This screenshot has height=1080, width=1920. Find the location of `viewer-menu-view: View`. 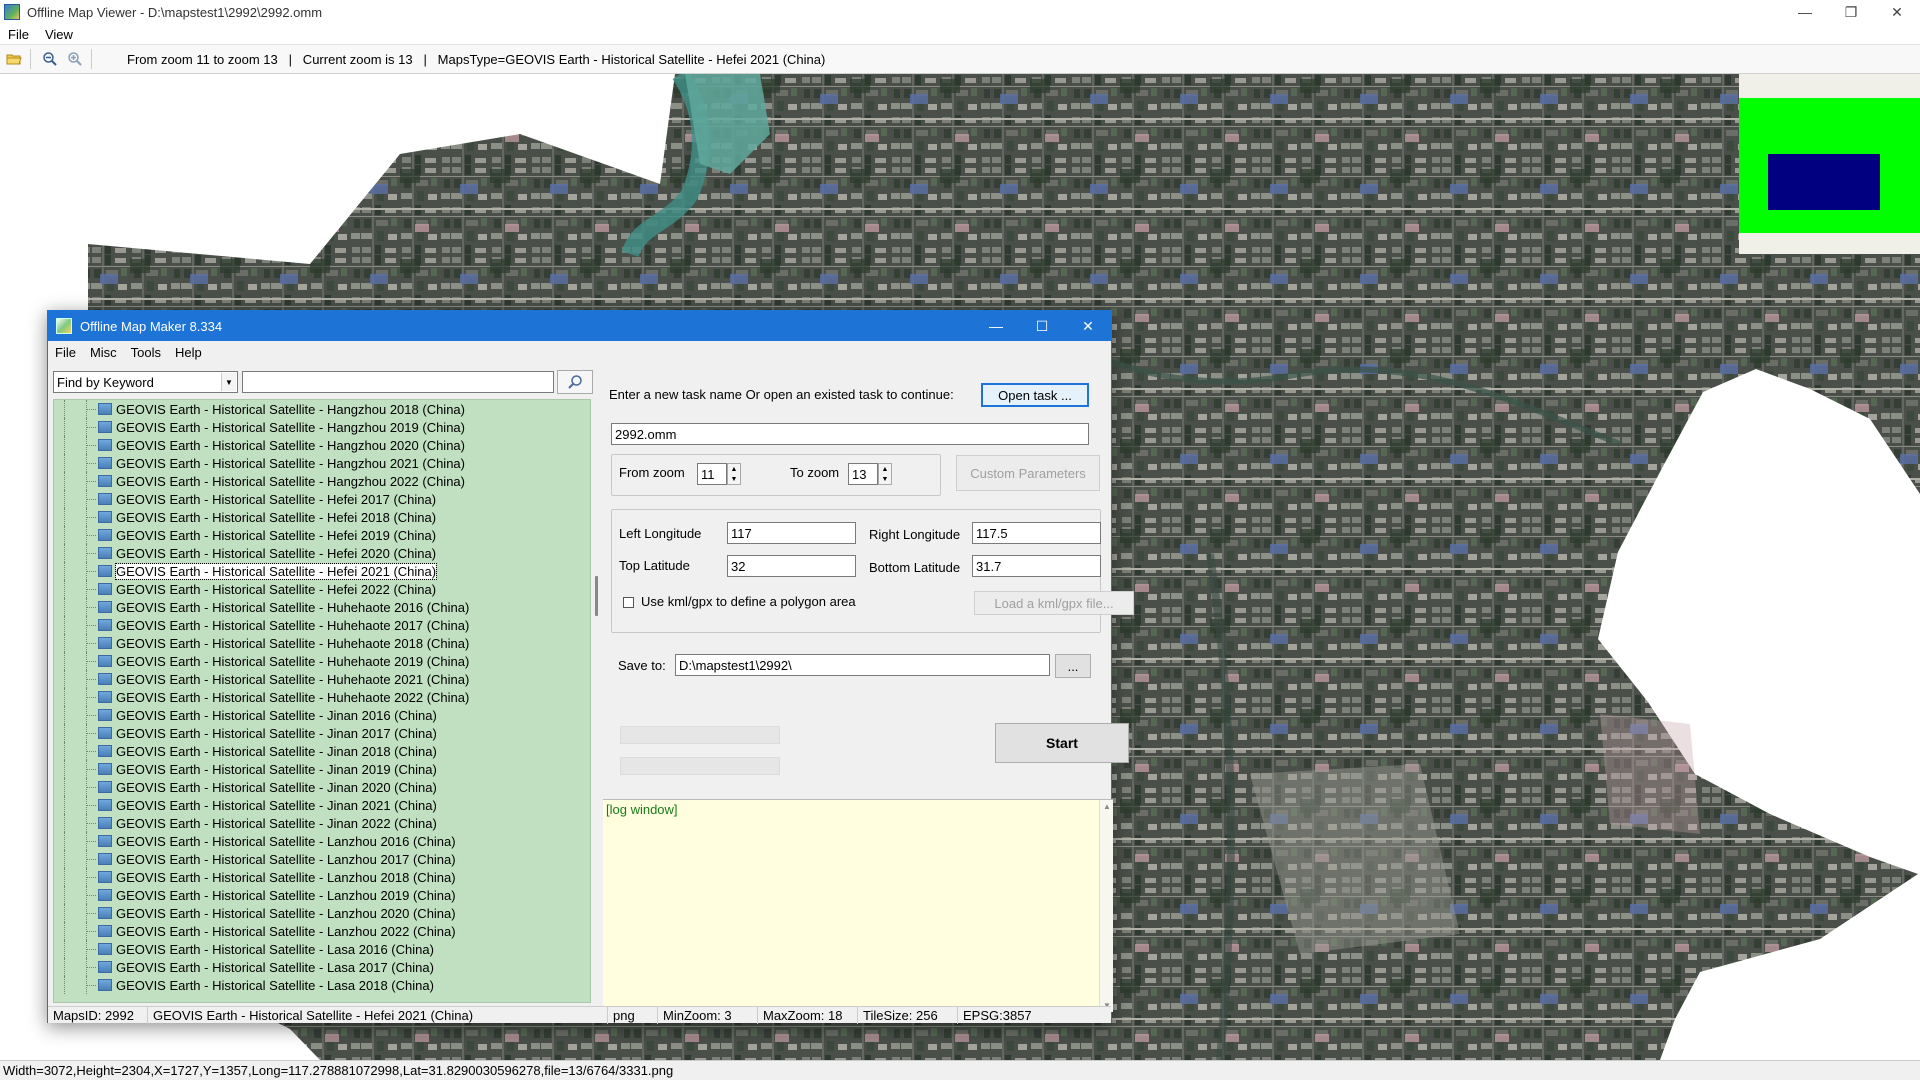

viewer-menu-view: View is located at coordinates (59, 34).